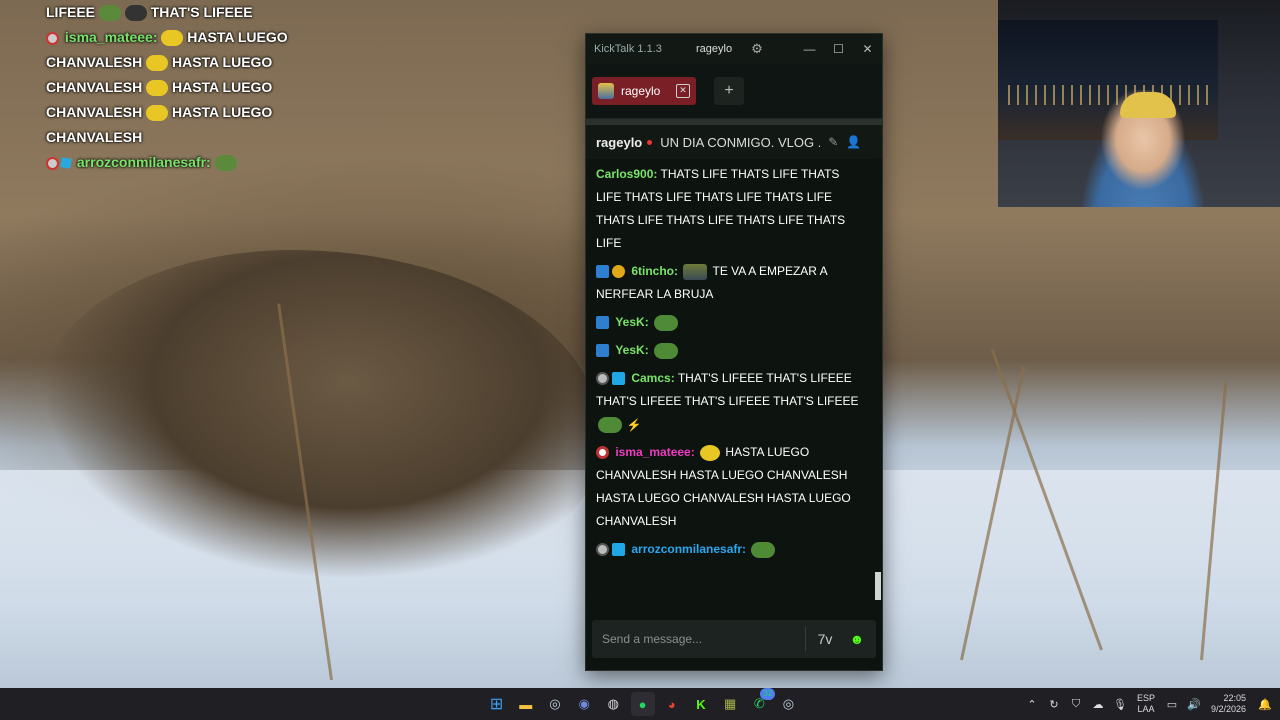 Image resolution: width=1280 pixels, height=720 pixels. Describe the element at coordinates (1228, 709) in the screenshot. I see `clock-date: 9/2/2026` at that location.